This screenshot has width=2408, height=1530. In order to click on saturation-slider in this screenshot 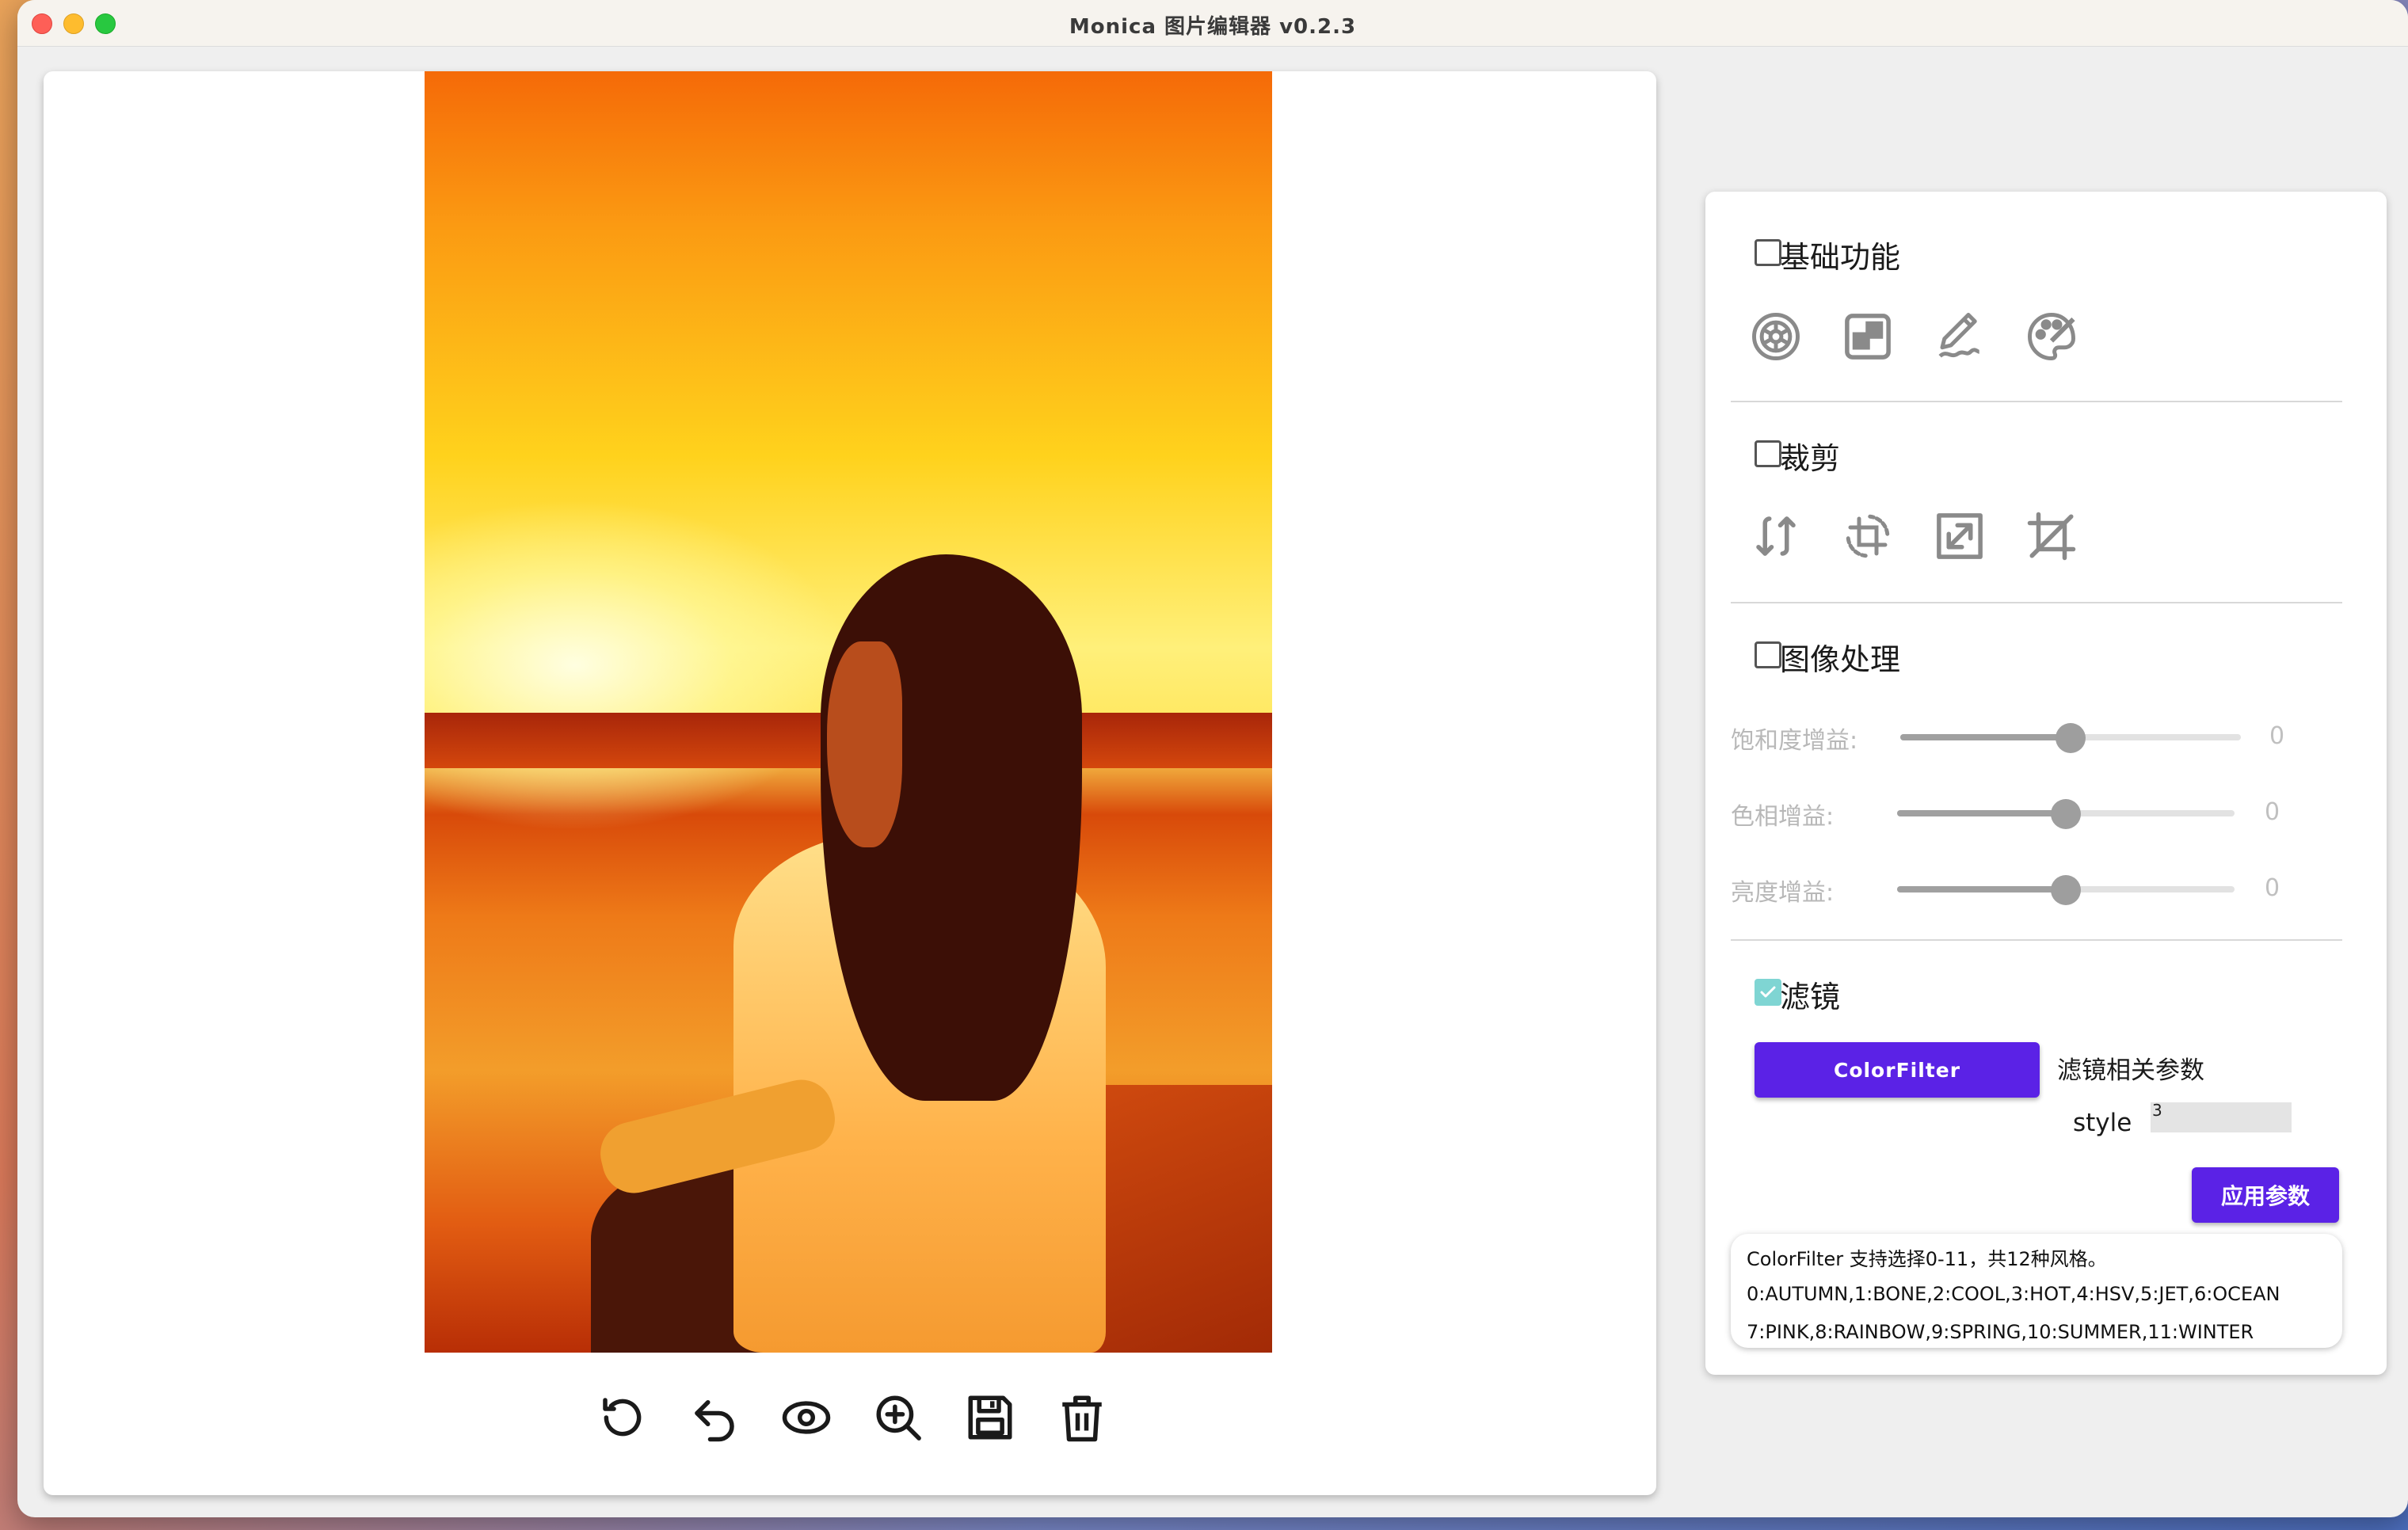, I will do `click(2070, 738)`.